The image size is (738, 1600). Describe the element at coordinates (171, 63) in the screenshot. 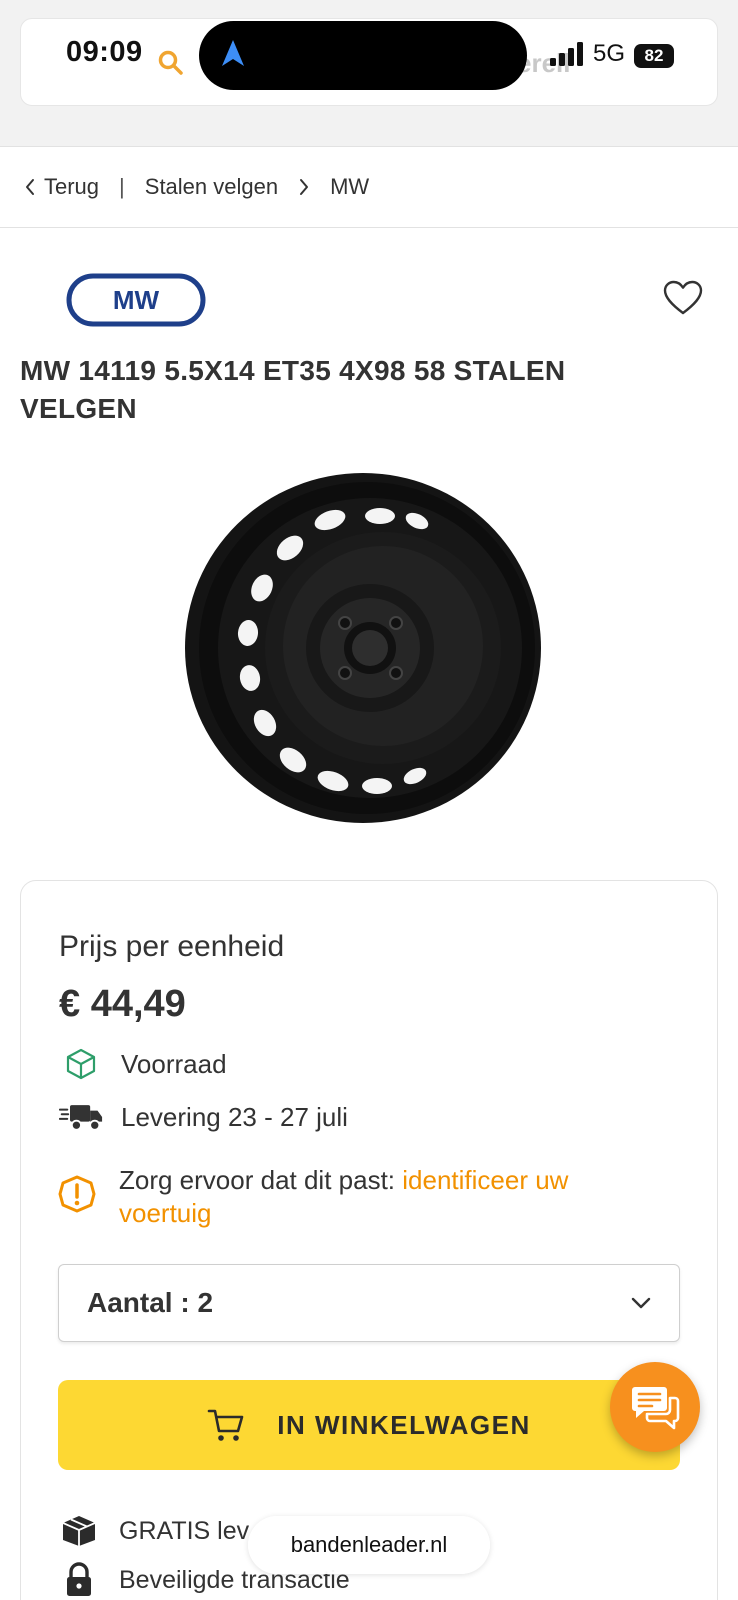

I see `search-icon` at that location.